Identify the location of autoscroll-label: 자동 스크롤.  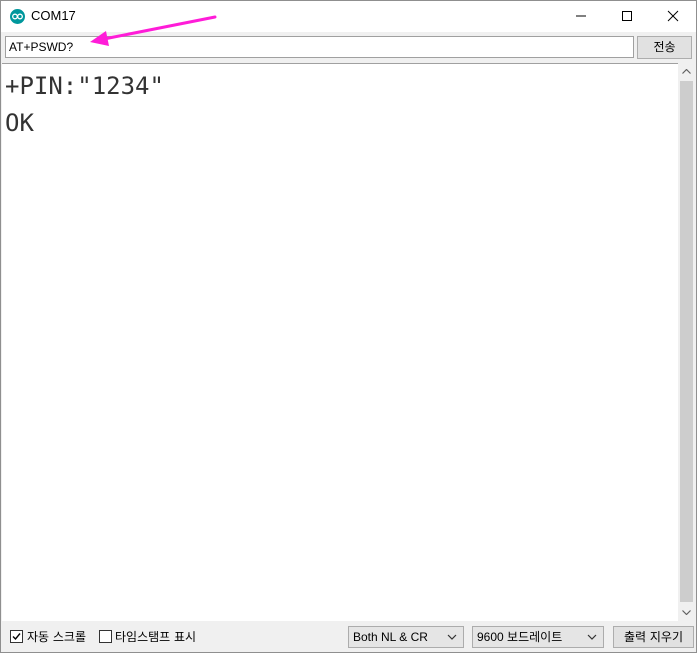
(56, 636).